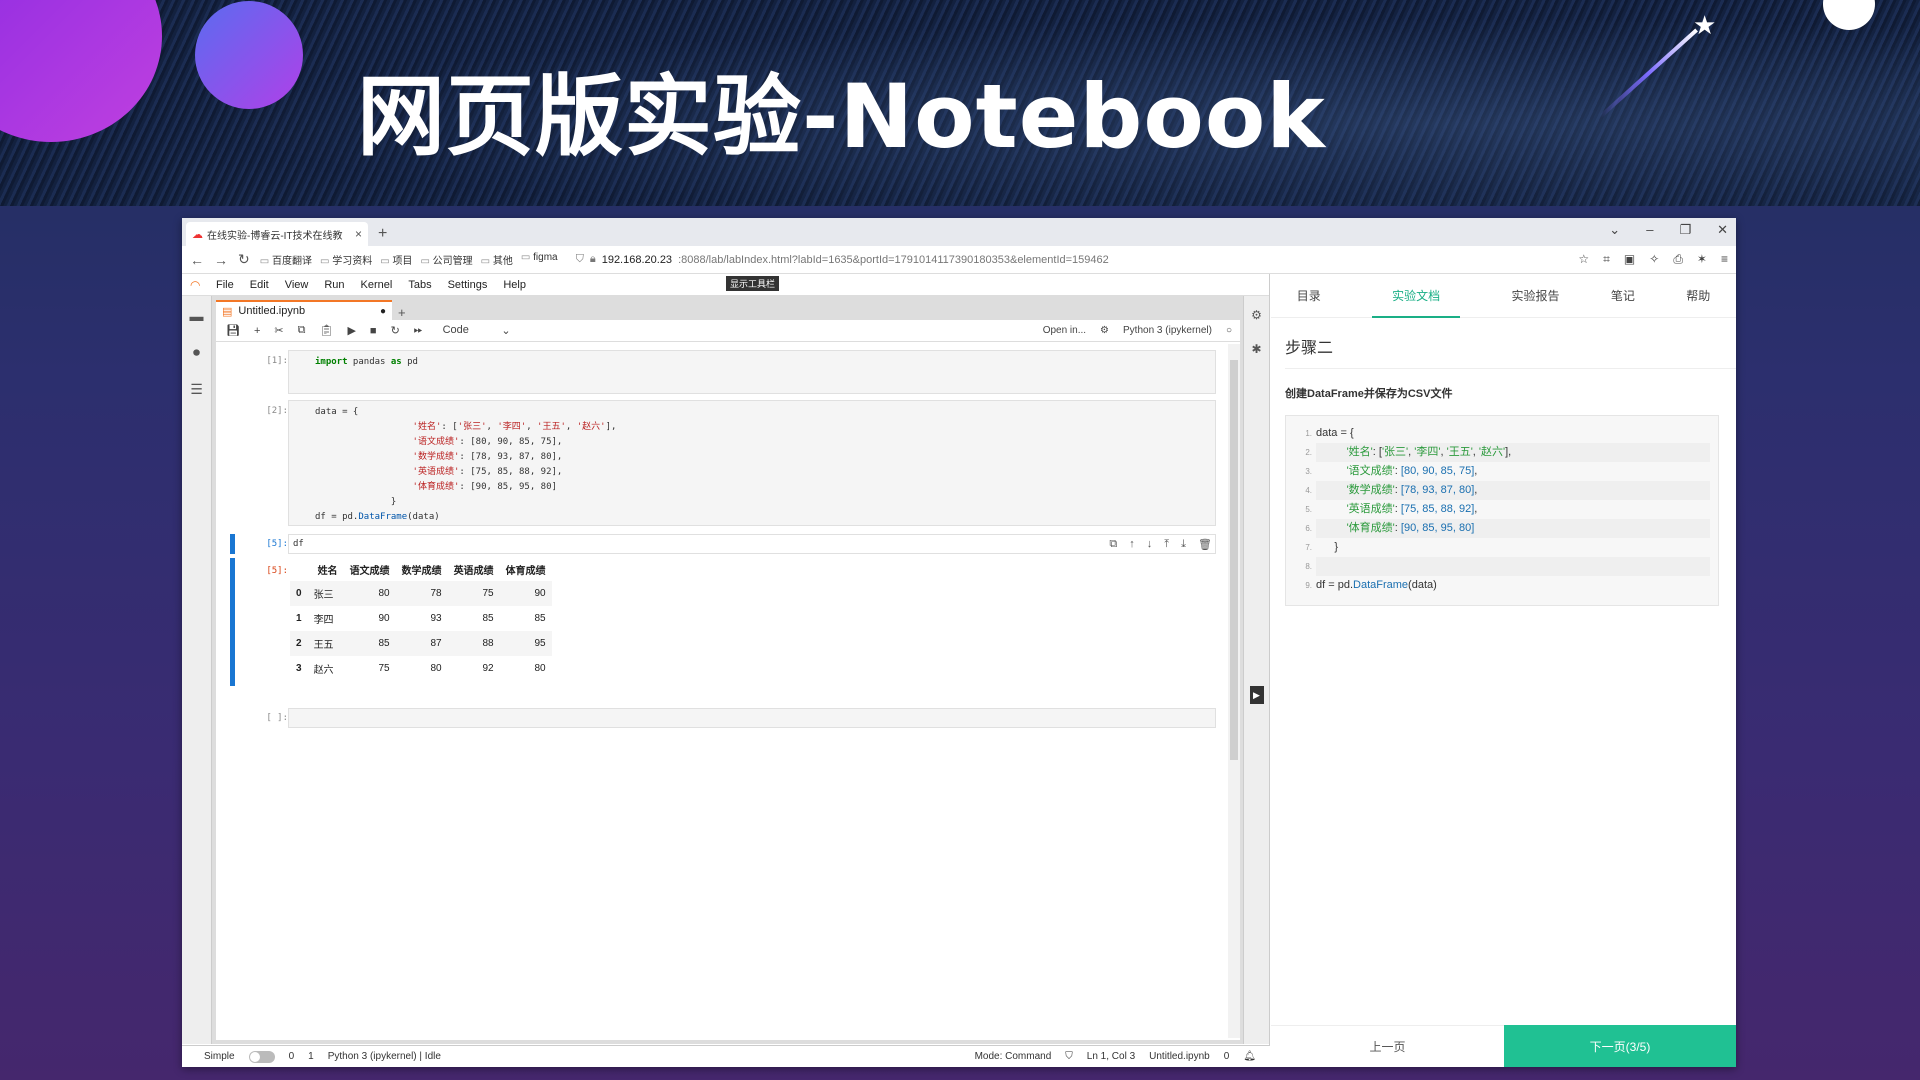  What do you see at coordinates (1167, 330) in the screenshot?
I see `kernel-name: Python 3 (ipykernel)` at bounding box center [1167, 330].